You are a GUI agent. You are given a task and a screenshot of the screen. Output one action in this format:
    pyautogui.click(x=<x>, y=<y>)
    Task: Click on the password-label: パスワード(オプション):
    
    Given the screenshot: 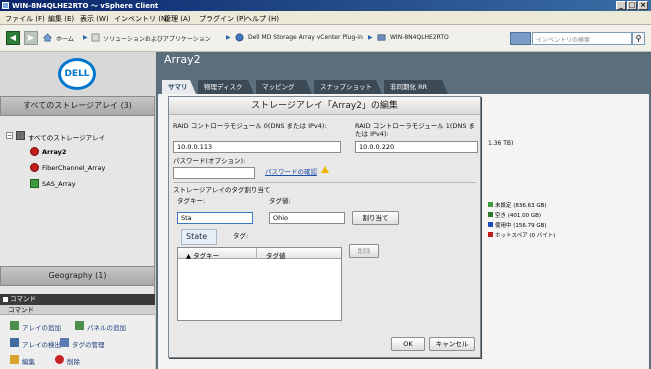 What is the action you would take?
    pyautogui.click(x=209, y=161)
    